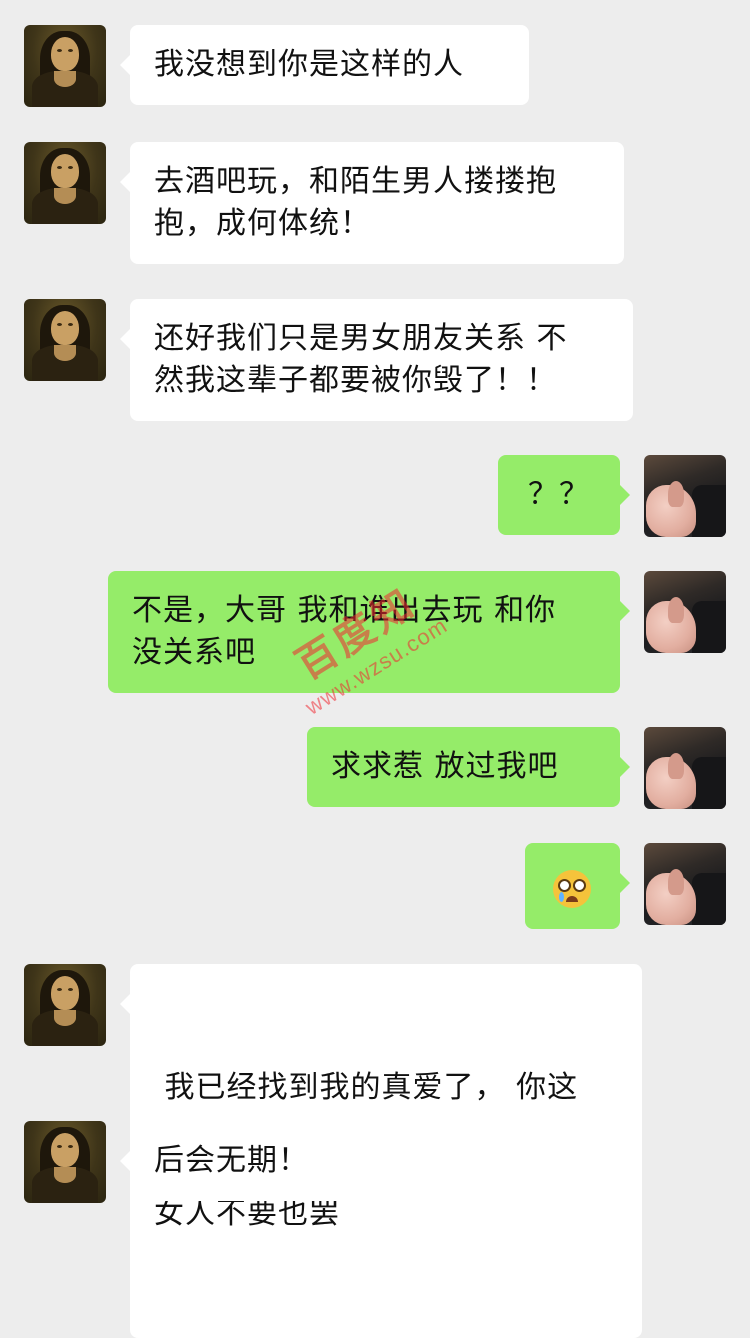  I want to click on message-bubble, so click(577, 886).